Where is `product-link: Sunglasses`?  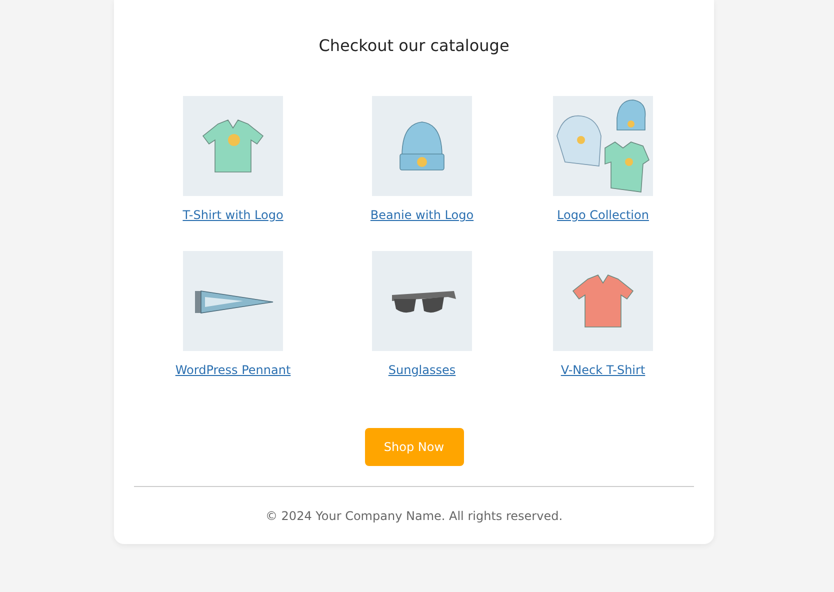
product-link: Sunglasses is located at coordinates (422, 370).